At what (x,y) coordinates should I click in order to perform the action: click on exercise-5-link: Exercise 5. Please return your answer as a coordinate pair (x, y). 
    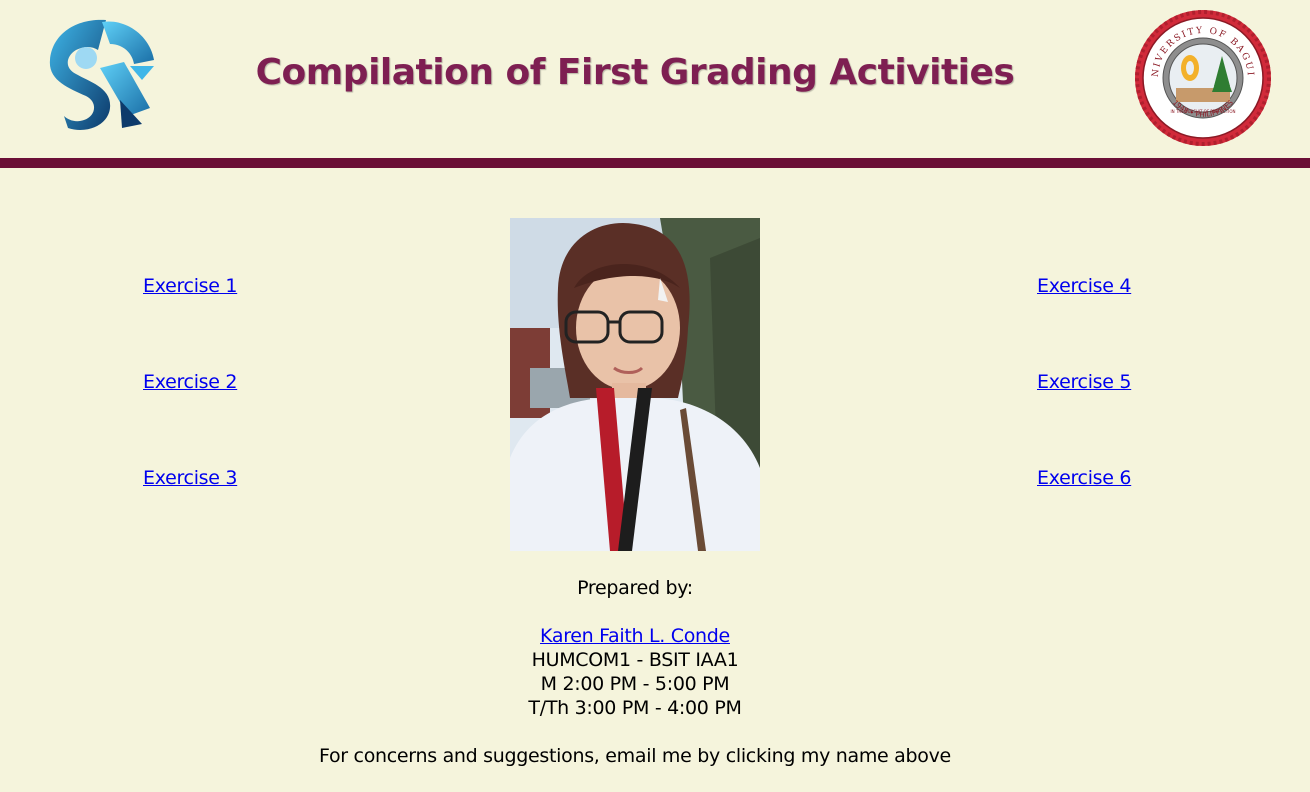
    Looking at the image, I should click on (1084, 382).